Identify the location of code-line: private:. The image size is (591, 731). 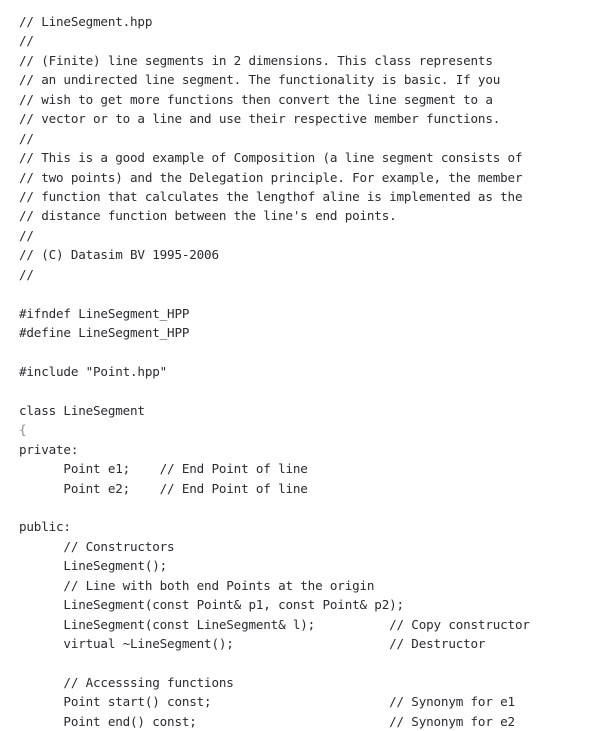
(49, 449).